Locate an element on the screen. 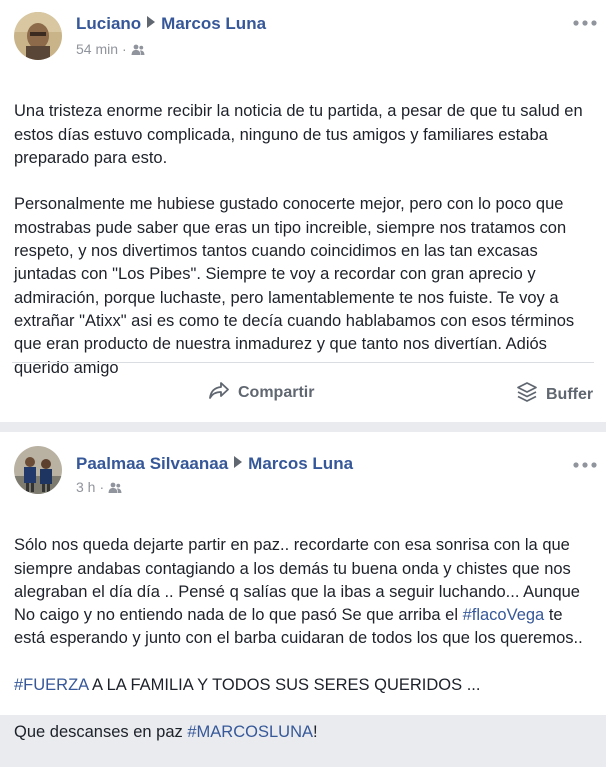 The height and width of the screenshot is (767, 606). share-button: Compartir is located at coordinates (261, 391).